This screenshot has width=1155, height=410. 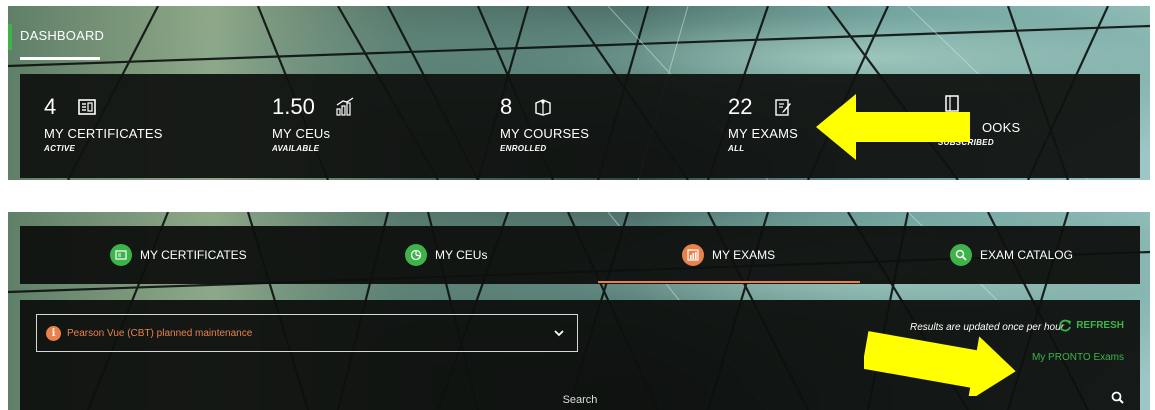 What do you see at coordinates (307, 333) in the screenshot?
I see `maintenance-dropdown: i Pearson Vue (CBT) planned maintenance` at bounding box center [307, 333].